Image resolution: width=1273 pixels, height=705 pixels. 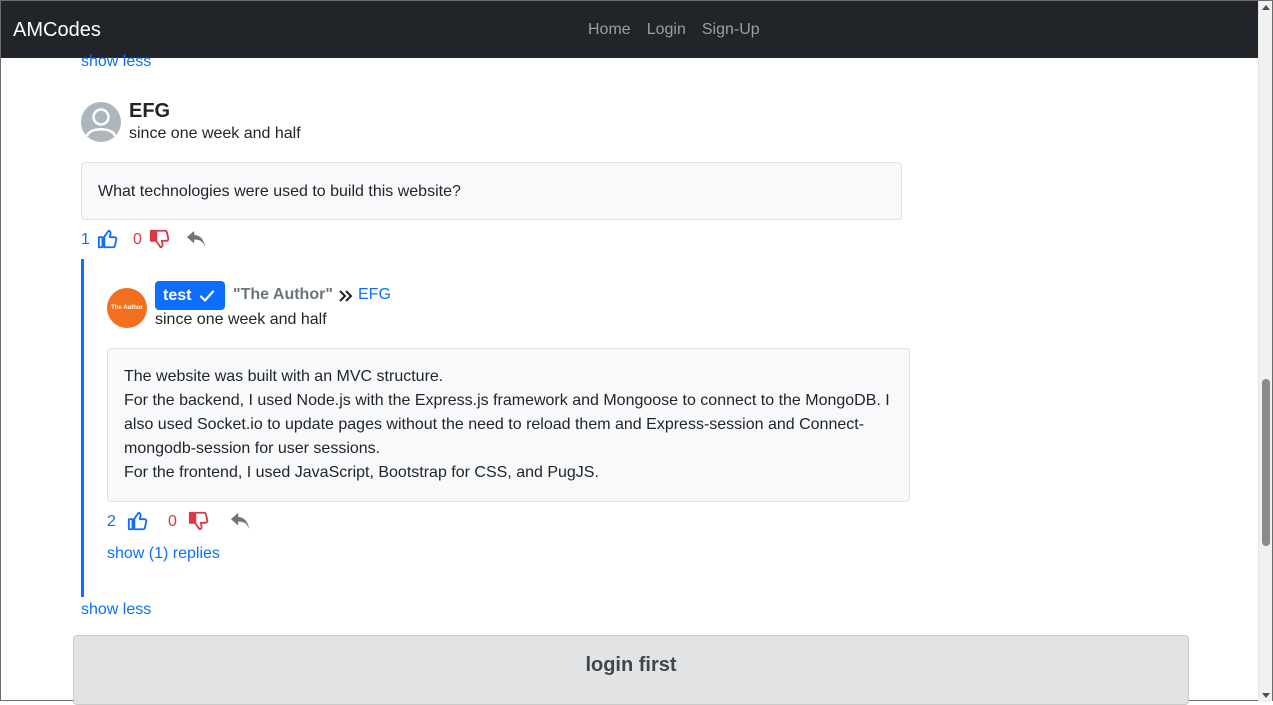 What do you see at coordinates (1265, 351) in the screenshot?
I see `scrollbar` at bounding box center [1265, 351].